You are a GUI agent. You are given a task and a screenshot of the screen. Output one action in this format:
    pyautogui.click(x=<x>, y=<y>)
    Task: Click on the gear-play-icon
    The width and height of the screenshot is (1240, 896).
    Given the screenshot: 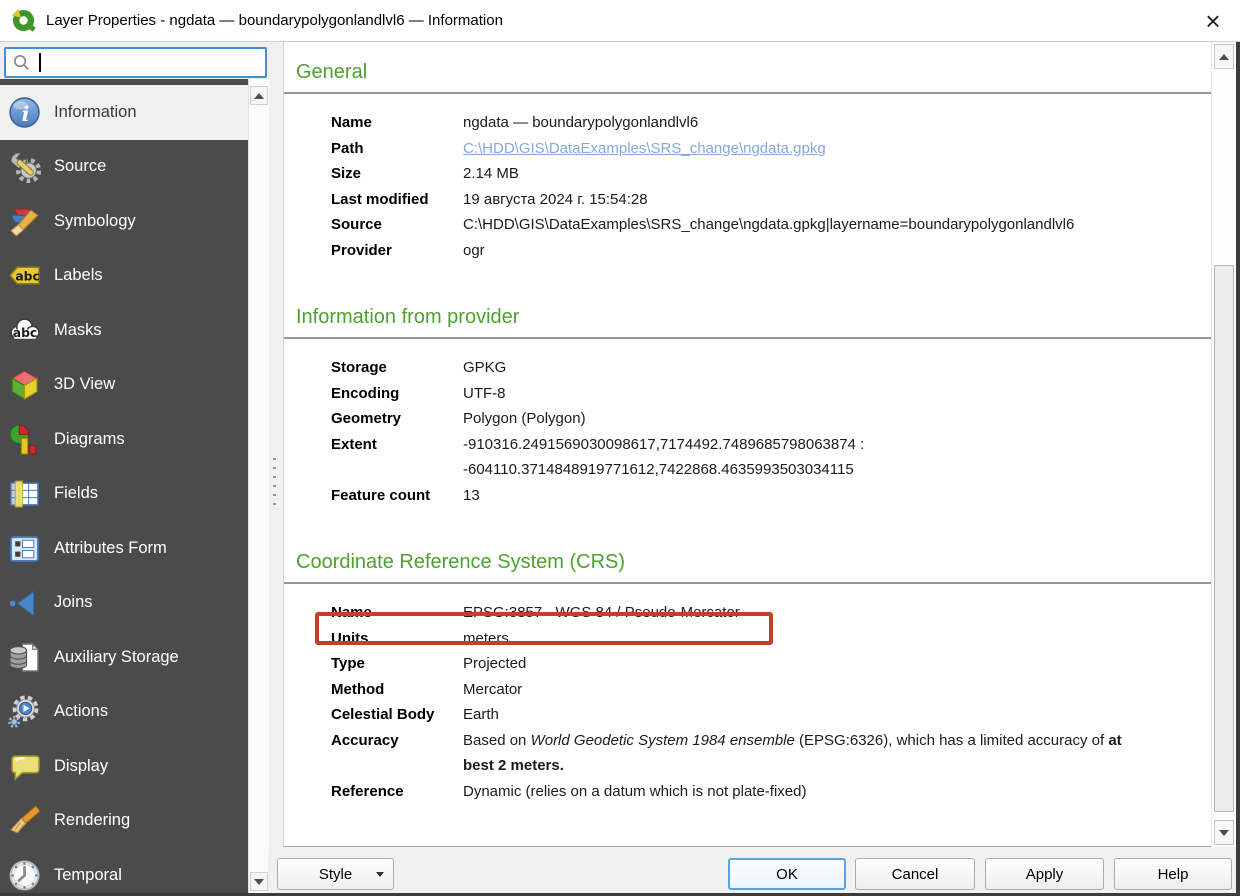 What is the action you would take?
    pyautogui.click(x=24, y=711)
    